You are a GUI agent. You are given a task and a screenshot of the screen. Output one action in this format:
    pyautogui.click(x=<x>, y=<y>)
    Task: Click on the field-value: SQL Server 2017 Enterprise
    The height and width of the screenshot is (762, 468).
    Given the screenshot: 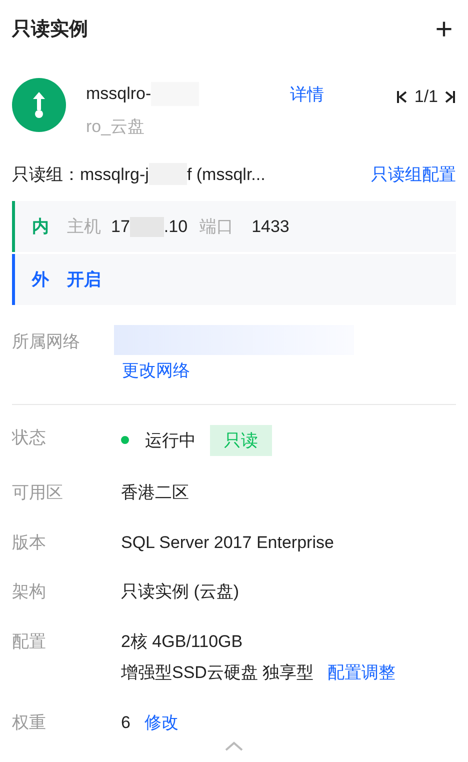 What is the action you would take?
    pyautogui.click(x=227, y=543)
    